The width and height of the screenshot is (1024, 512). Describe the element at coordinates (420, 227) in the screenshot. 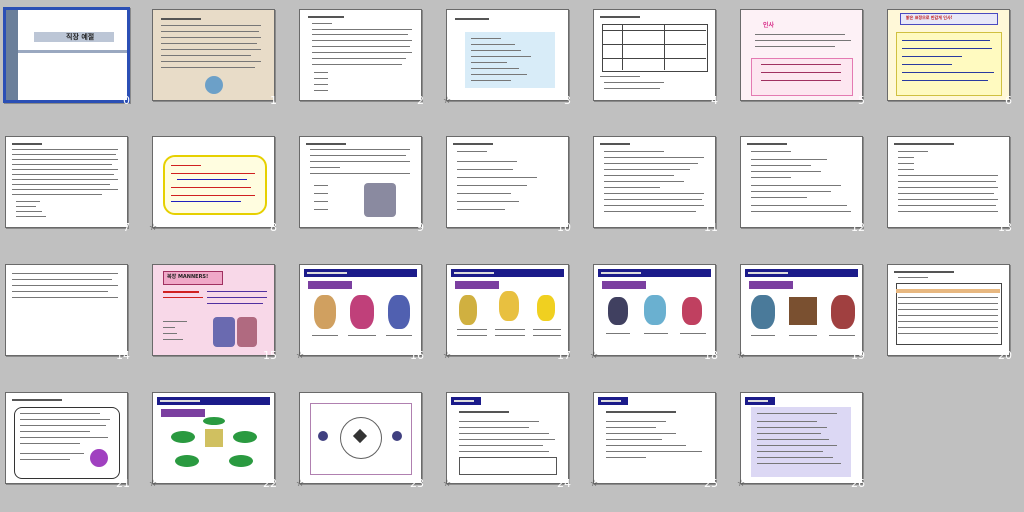

I see `slide-number: 9` at that location.